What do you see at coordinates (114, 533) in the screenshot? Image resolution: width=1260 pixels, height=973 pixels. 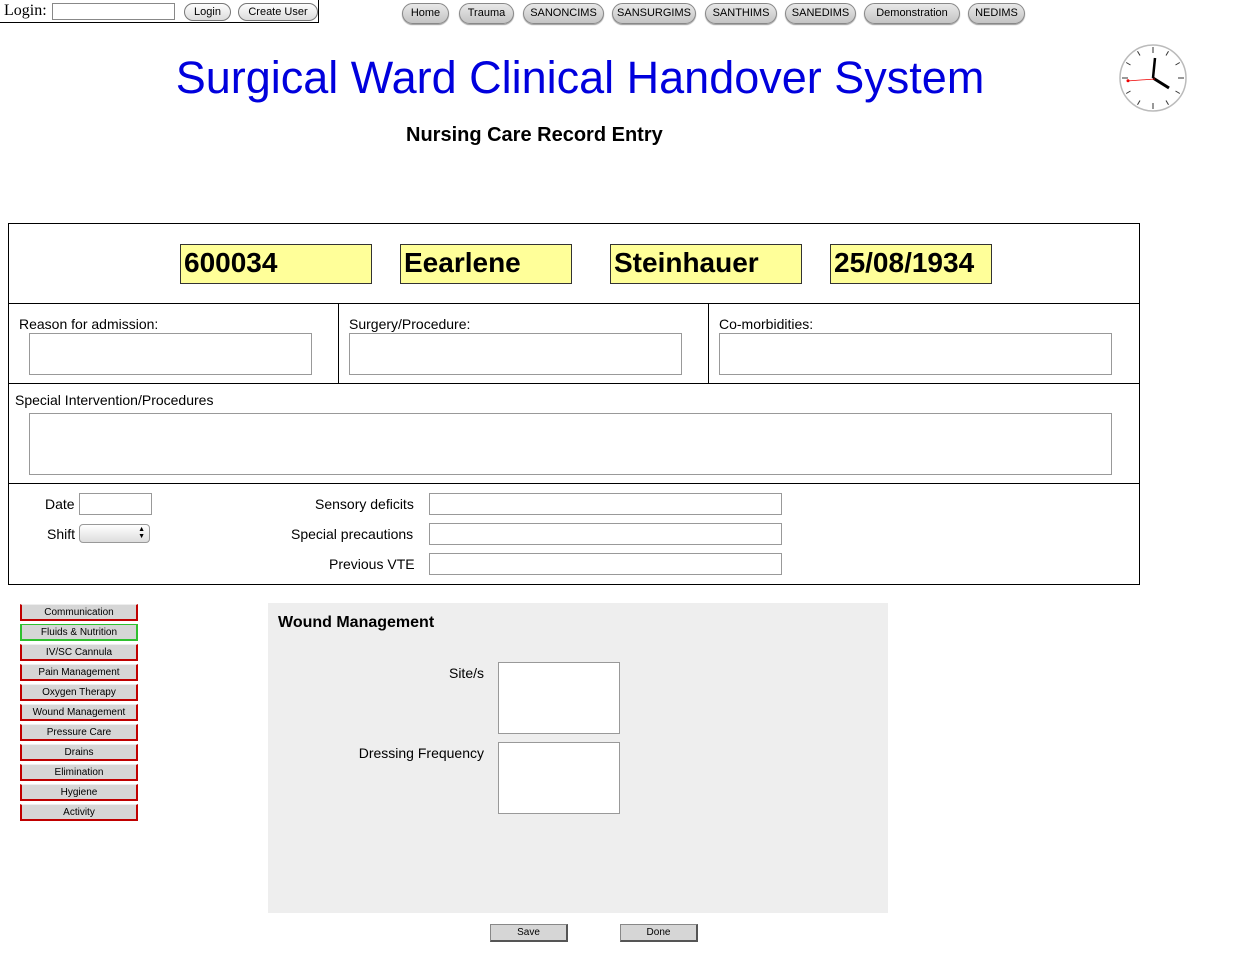 I see `shift-select: ▲ ▼` at bounding box center [114, 533].